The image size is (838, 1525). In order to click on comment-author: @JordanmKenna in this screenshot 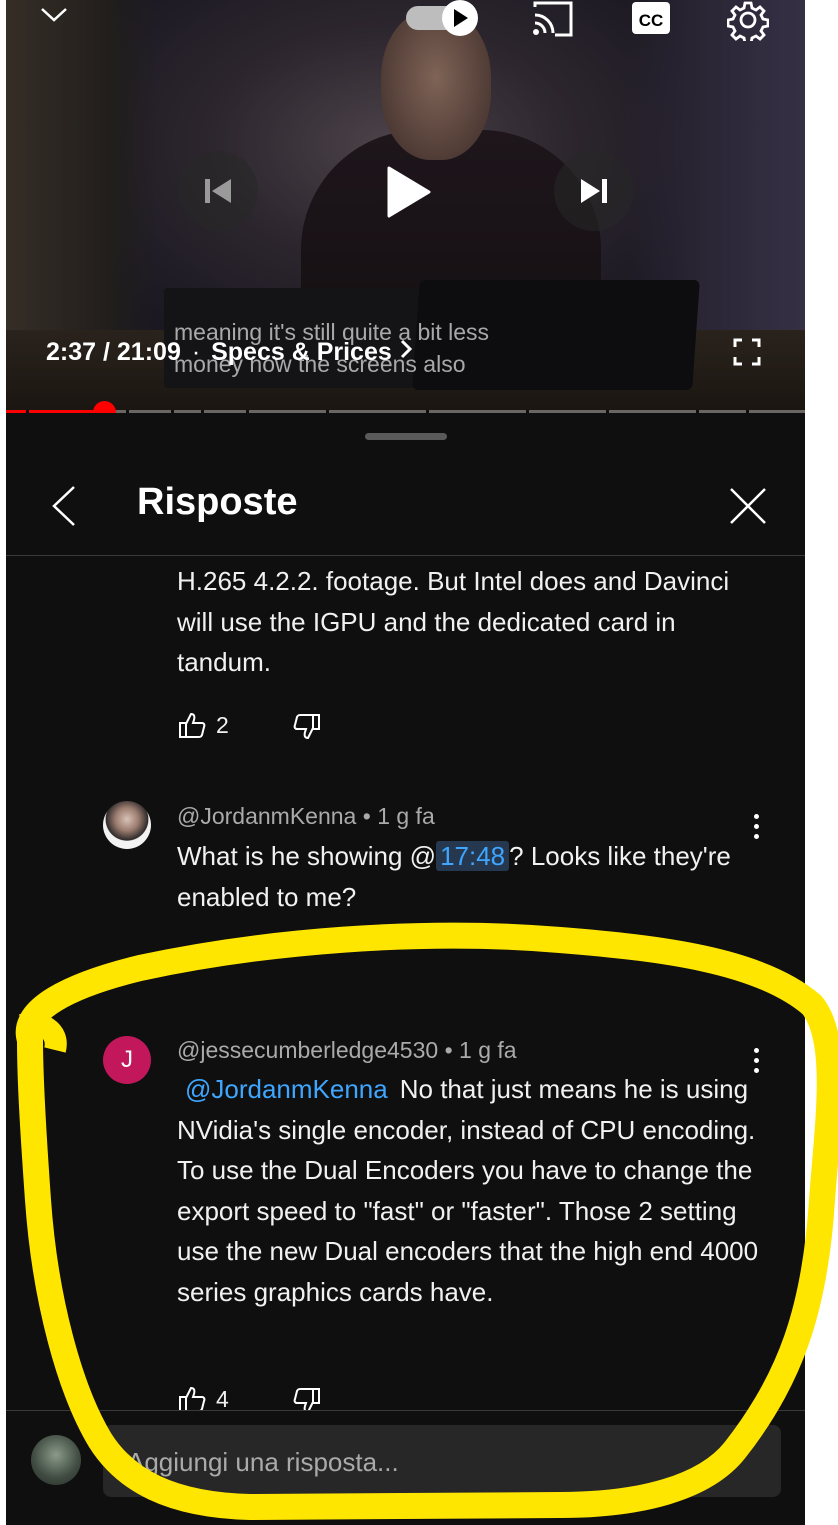, I will do `click(266, 816)`.